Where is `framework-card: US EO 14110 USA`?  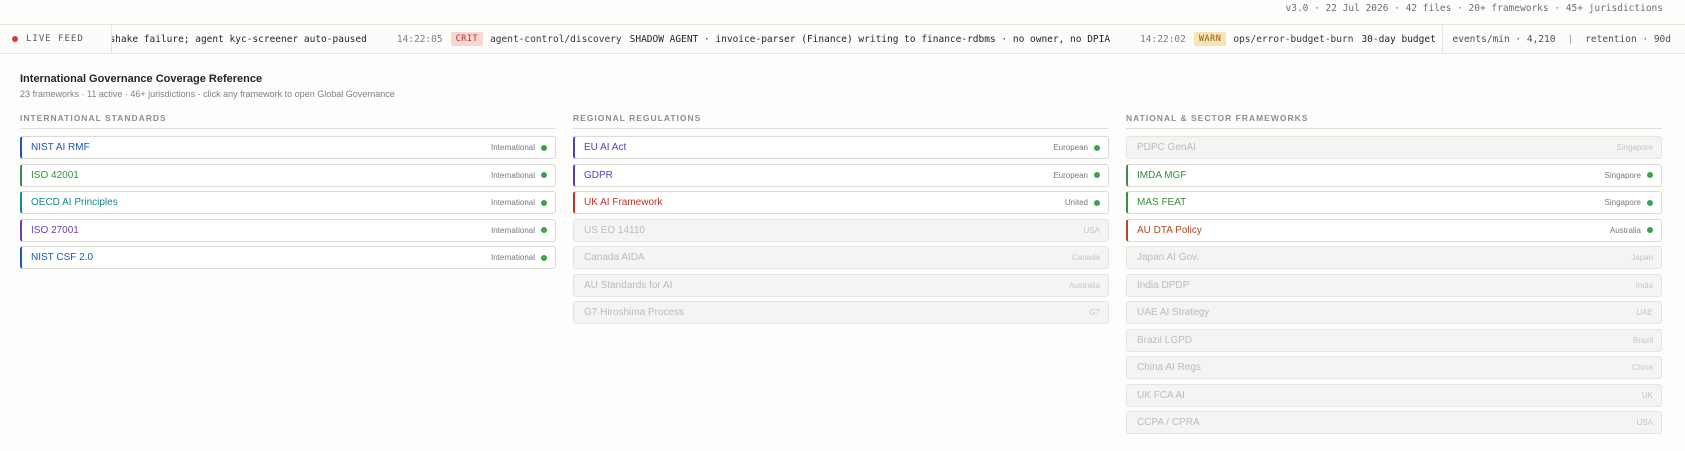 framework-card: US EO 14110 USA is located at coordinates (841, 230).